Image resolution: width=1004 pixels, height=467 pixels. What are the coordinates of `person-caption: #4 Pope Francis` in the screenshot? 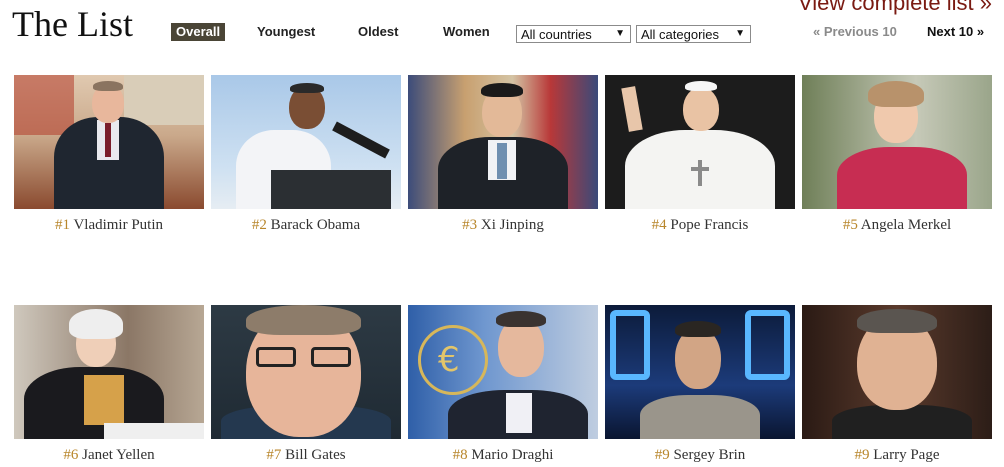 It's located at (700, 225).